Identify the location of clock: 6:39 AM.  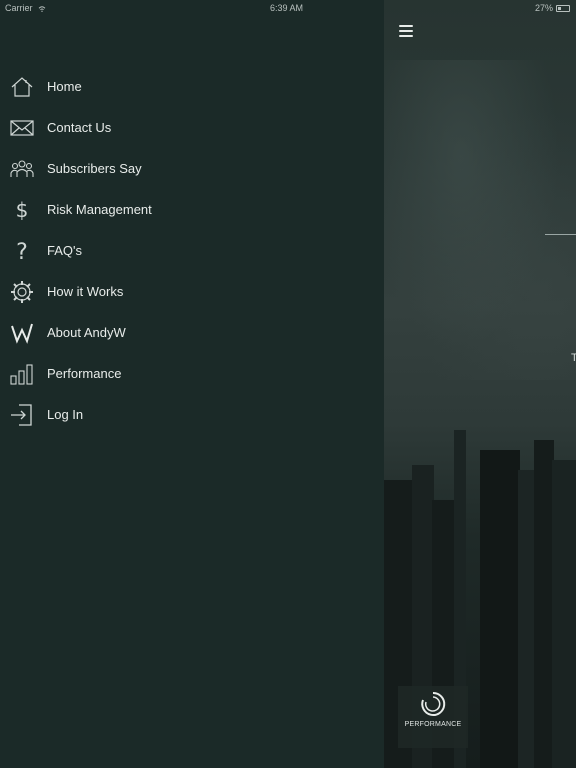
(287, 8).